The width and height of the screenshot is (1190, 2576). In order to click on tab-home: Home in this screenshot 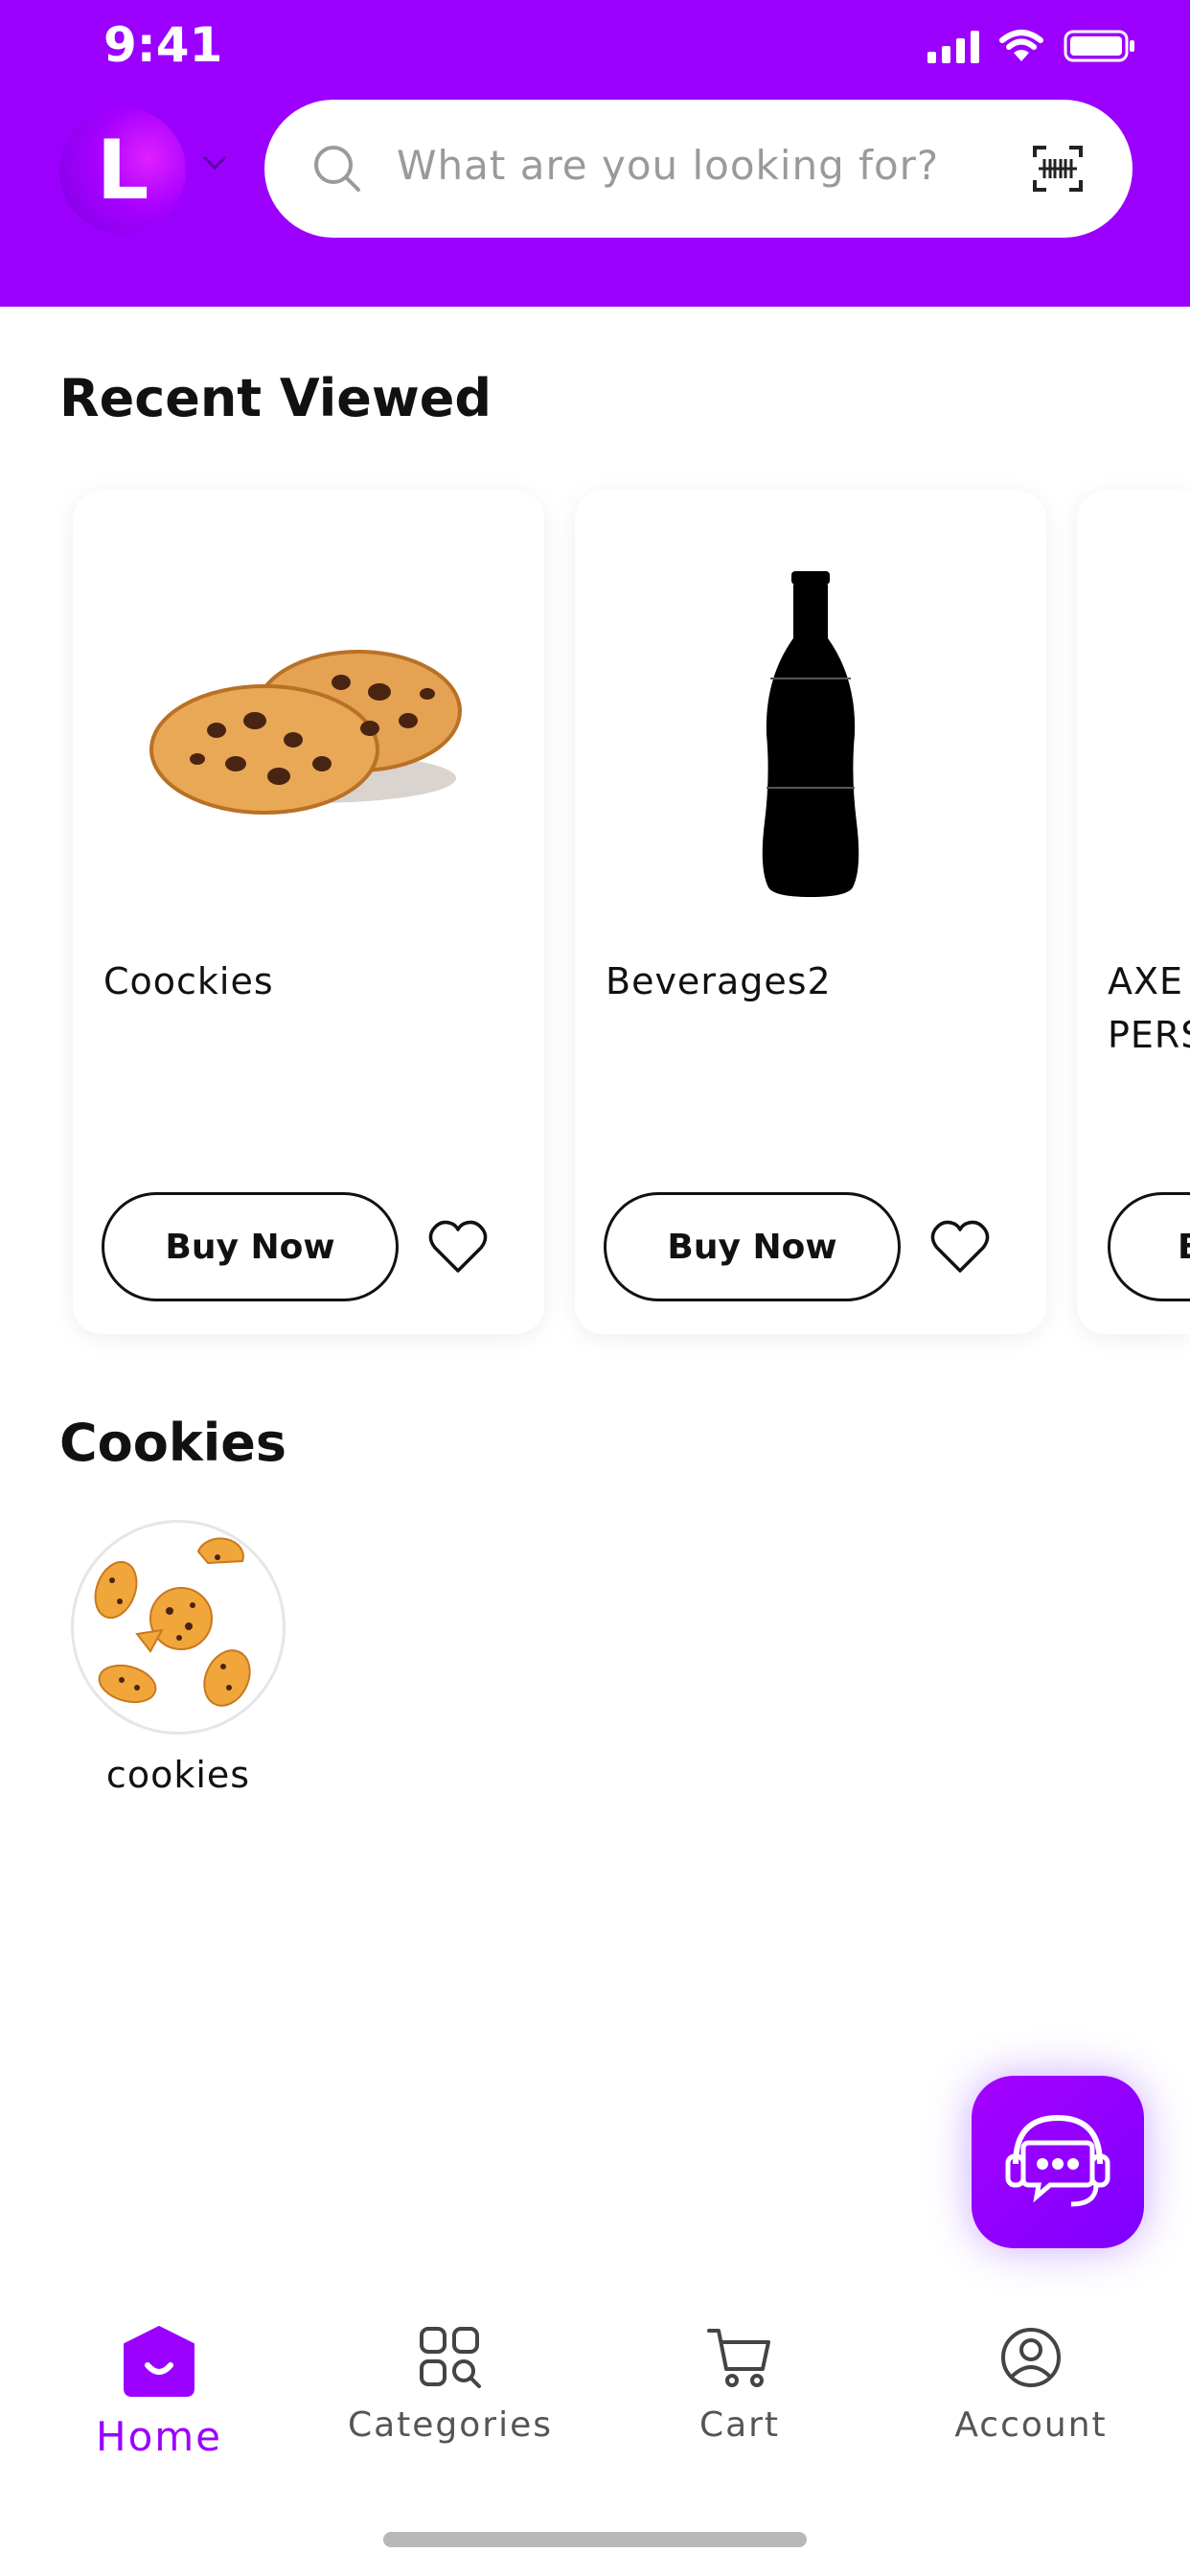, I will do `click(159, 2392)`.